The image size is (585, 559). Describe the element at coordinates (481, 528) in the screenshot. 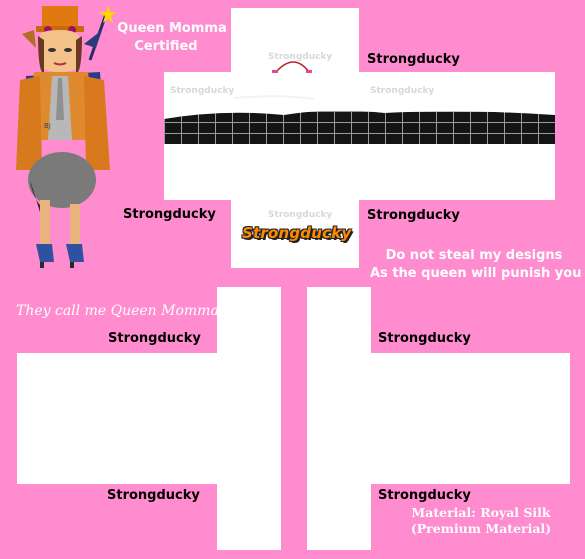

I see `material-line-2: (Premium Material)` at that location.